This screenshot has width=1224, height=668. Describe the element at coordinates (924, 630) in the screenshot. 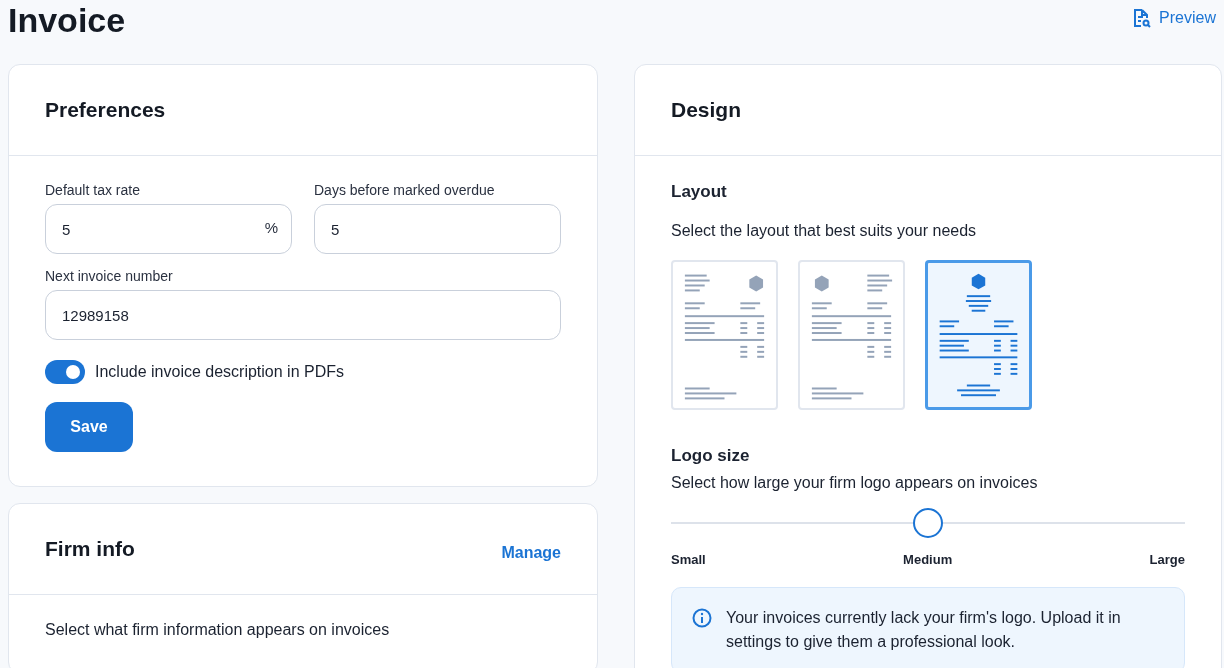

I see `notice-text: Your invoices currently lack your firm's logo. Upload it in settings to give them a professional look.` at that location.